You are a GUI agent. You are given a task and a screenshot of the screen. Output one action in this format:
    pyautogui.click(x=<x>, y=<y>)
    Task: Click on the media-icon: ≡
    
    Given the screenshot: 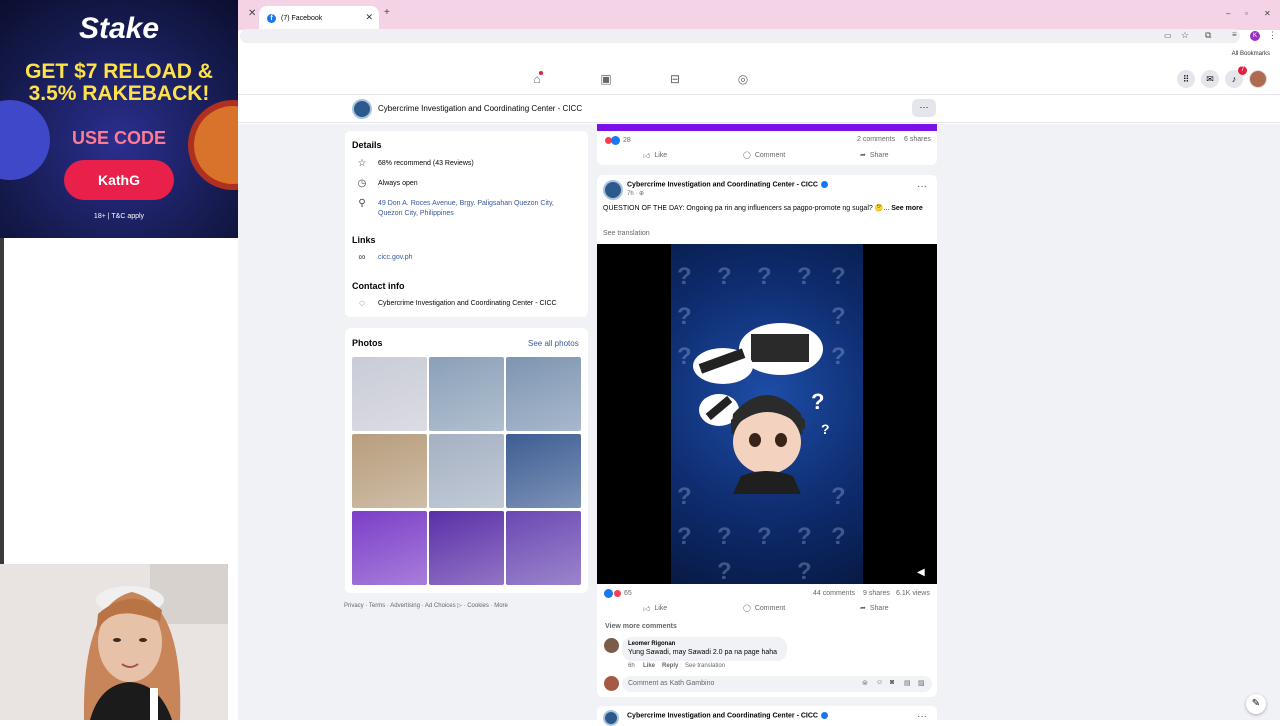 What is the action you would take?
    pyautogui.click(x=1234, y=34)
    